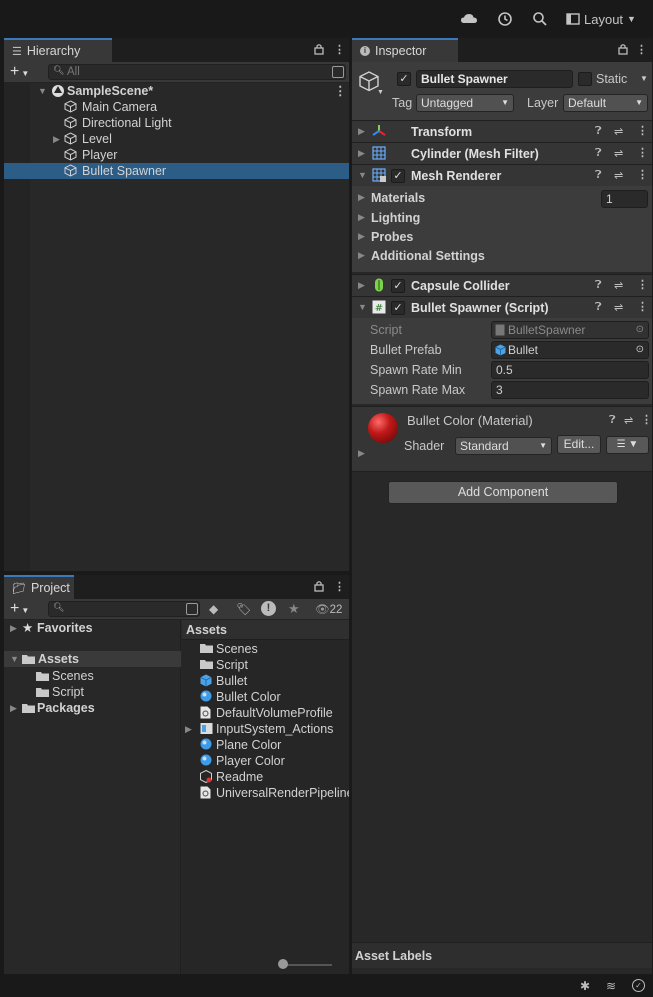 The width and height of the screenshot is (653, 997). What do you see at coordinates (624, 199) in the screenshot?
I see `materials-count-field: 1` at bounding box center [624, 199].